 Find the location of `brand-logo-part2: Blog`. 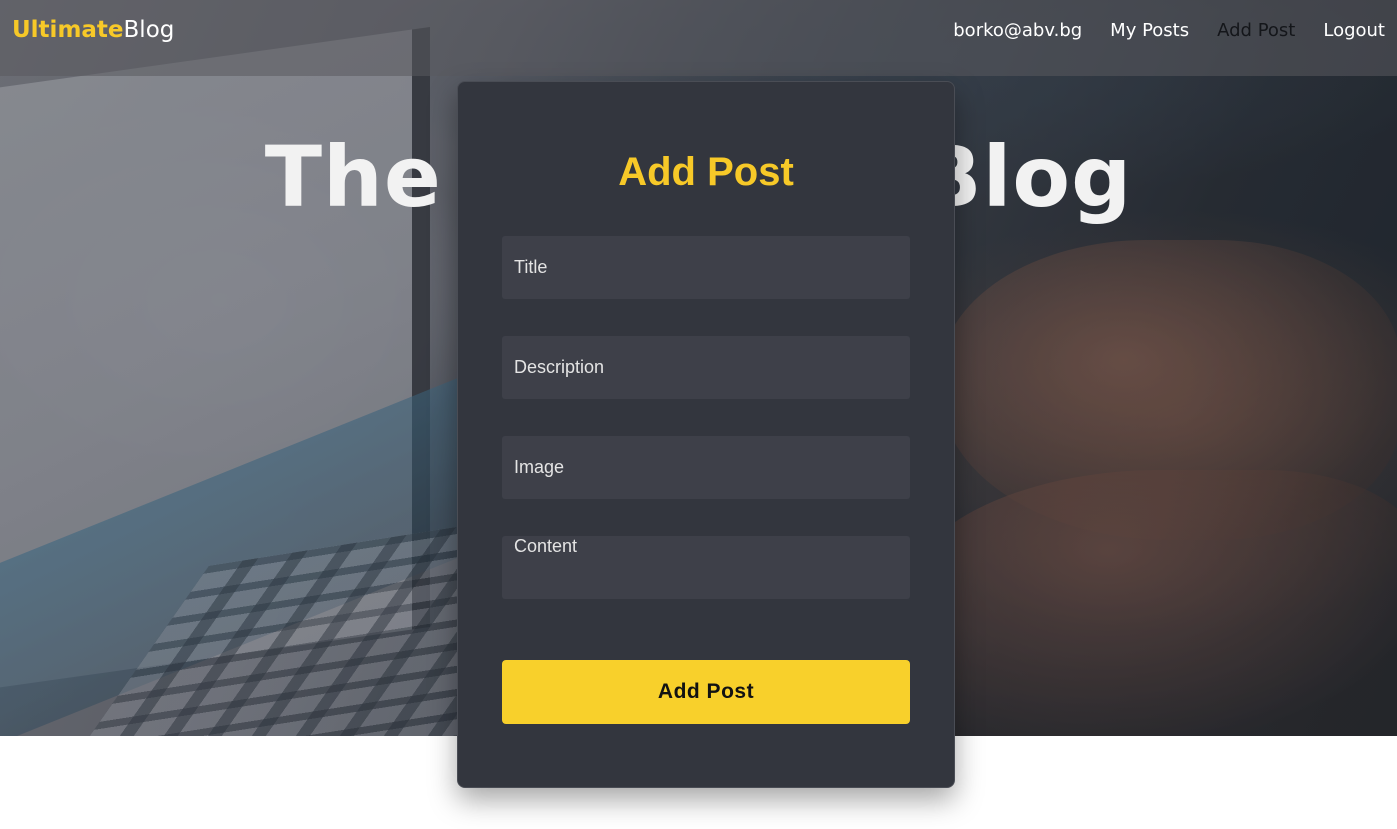

brand-logo-part2: Blog is located at coordinates (149, 30).